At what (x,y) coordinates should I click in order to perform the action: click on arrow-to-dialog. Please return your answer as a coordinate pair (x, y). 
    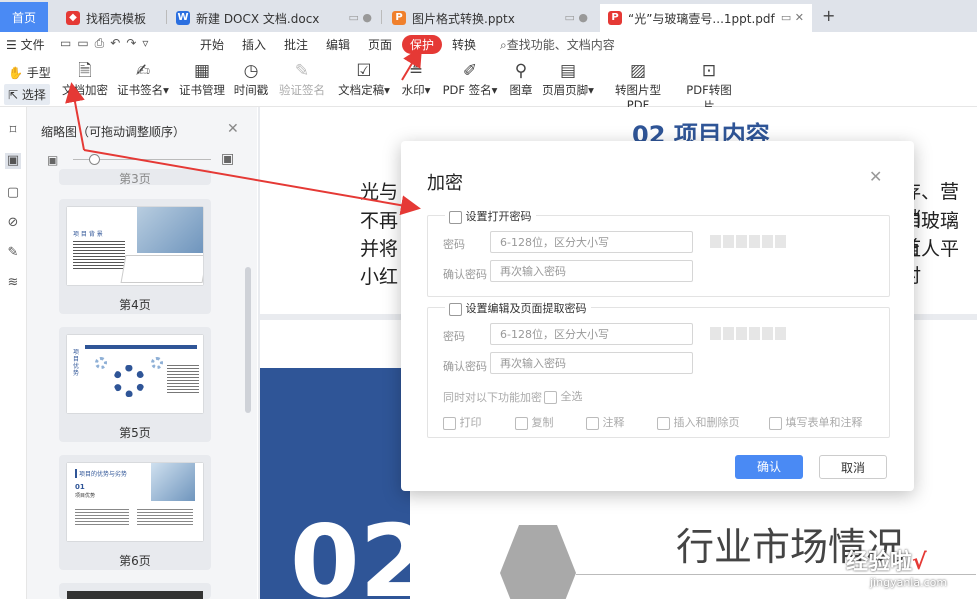
    Looking at the image, I should click on (252, 182).